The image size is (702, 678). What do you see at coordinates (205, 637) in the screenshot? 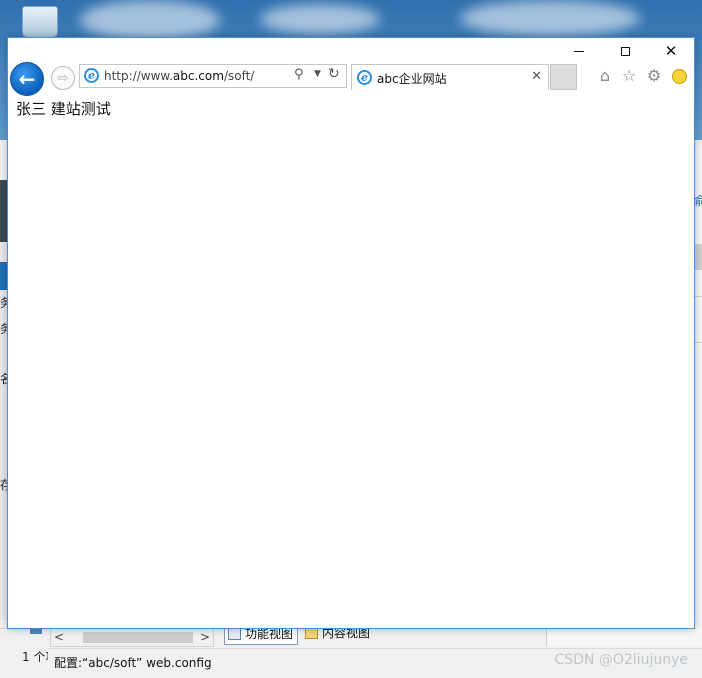
I see `scroll-right-icon: >` at bounding box center [205, 637].